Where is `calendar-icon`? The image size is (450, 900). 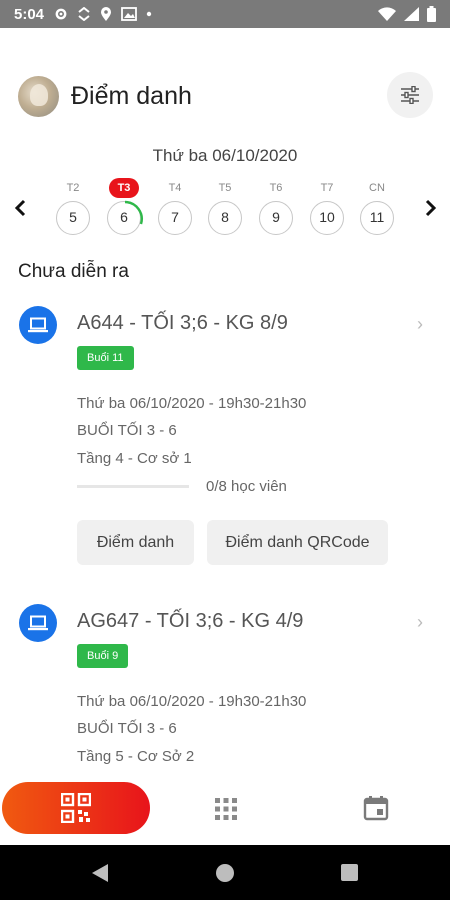
calendar-icon is located at coordinates (376, 808).